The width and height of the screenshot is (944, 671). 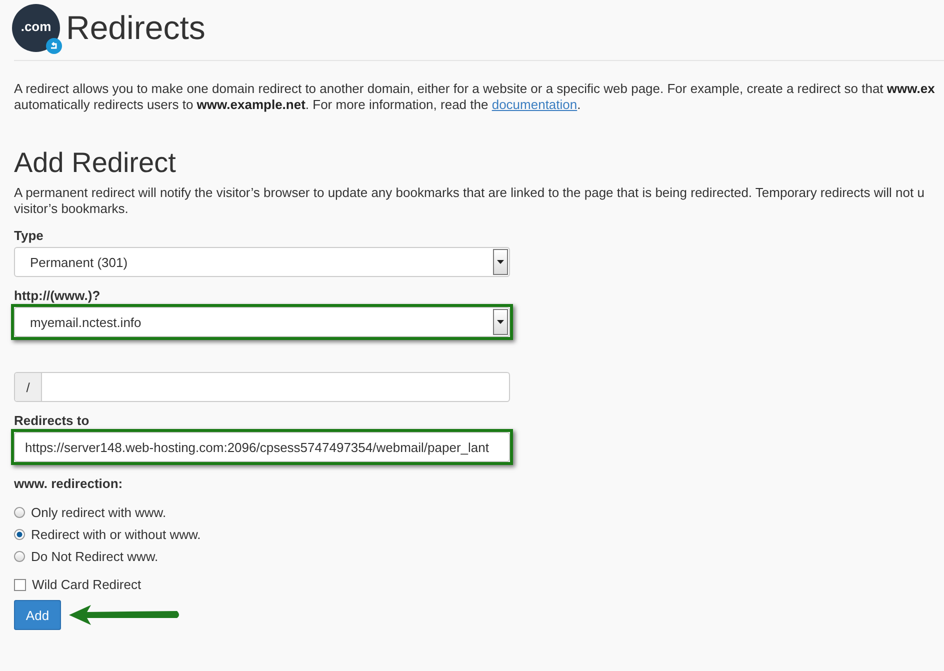 What do you see at coordinates (95, 163) in the screenshot?
I see `section-title: Add Redirect` at bounding box center [95, 163].